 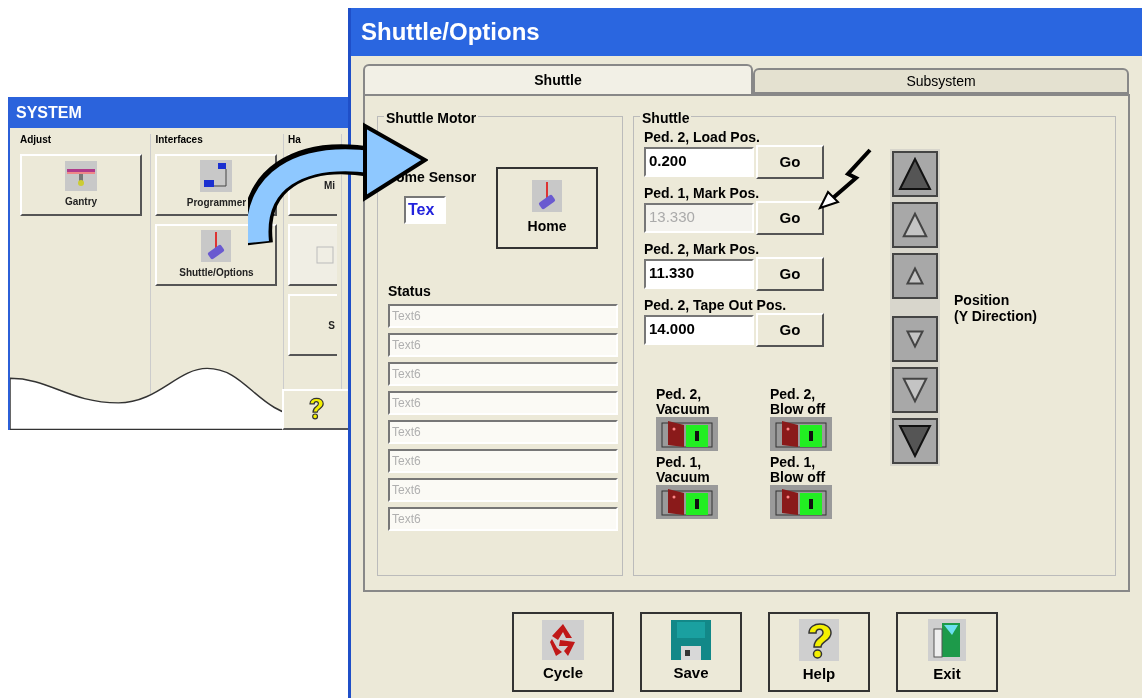 I want to click on position-field: 14.000, so click(x=699, y=330).